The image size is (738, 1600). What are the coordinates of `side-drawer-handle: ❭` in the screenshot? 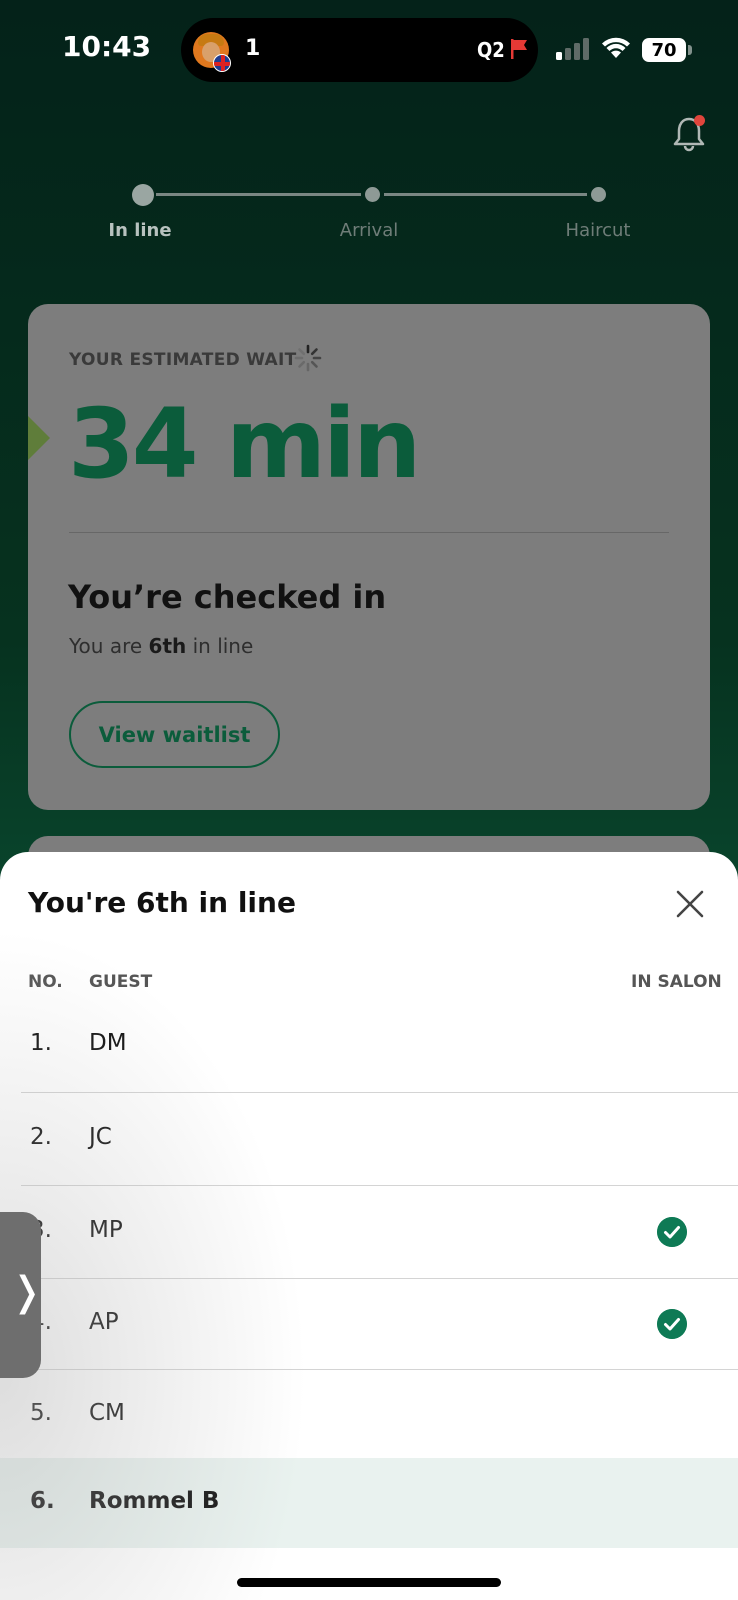 It's located at (22, 1295).